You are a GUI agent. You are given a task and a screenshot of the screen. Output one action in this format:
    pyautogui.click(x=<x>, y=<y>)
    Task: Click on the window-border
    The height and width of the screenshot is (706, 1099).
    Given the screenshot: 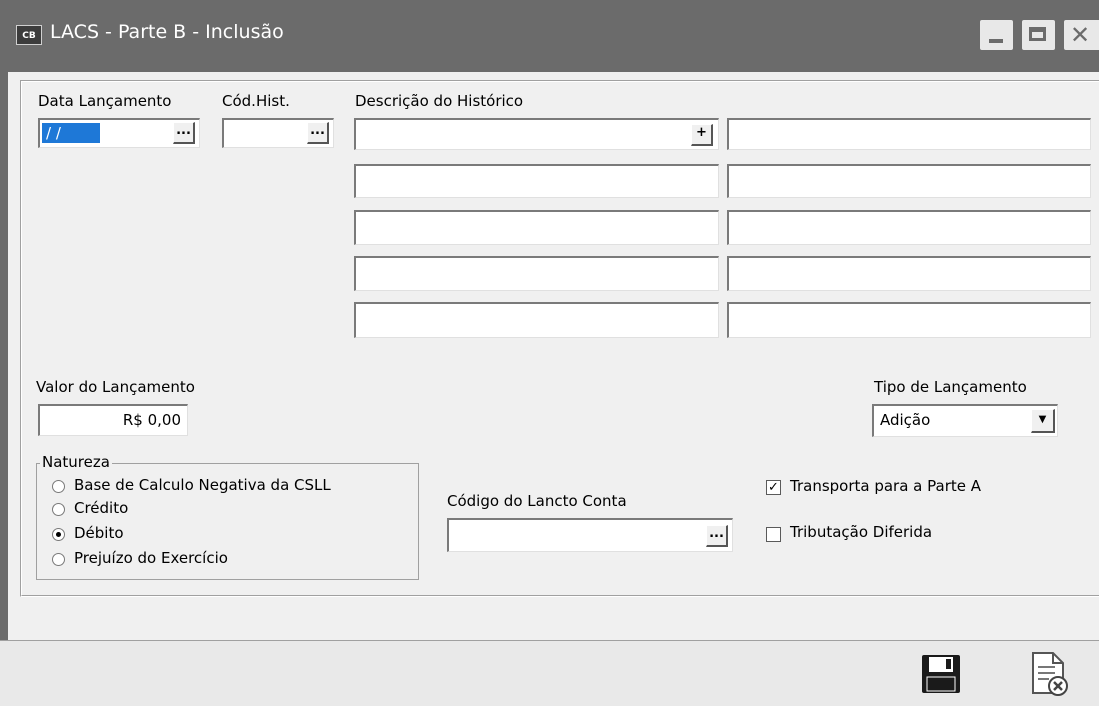 What is the action you would take?
    pyautogui.click(x=4, y=389)
    